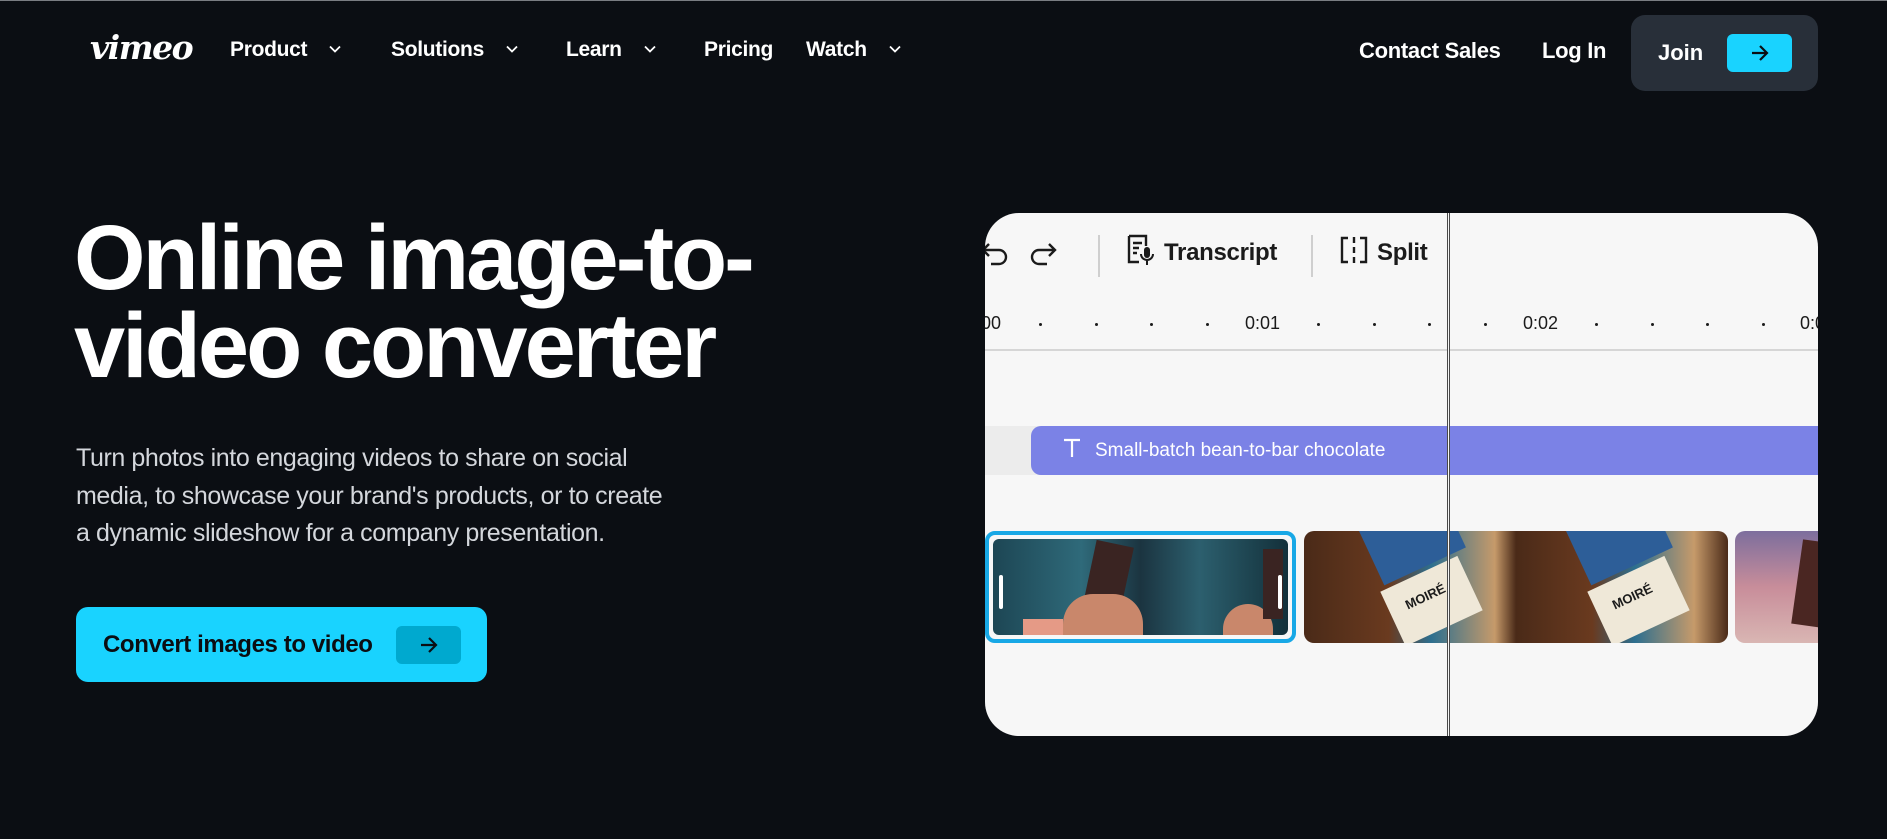 The height and width of the screenshot is (839, 1887). Describe the element at coordinates (269, 49) in the screenshot. I see `nav-item-label: Product` at that location.